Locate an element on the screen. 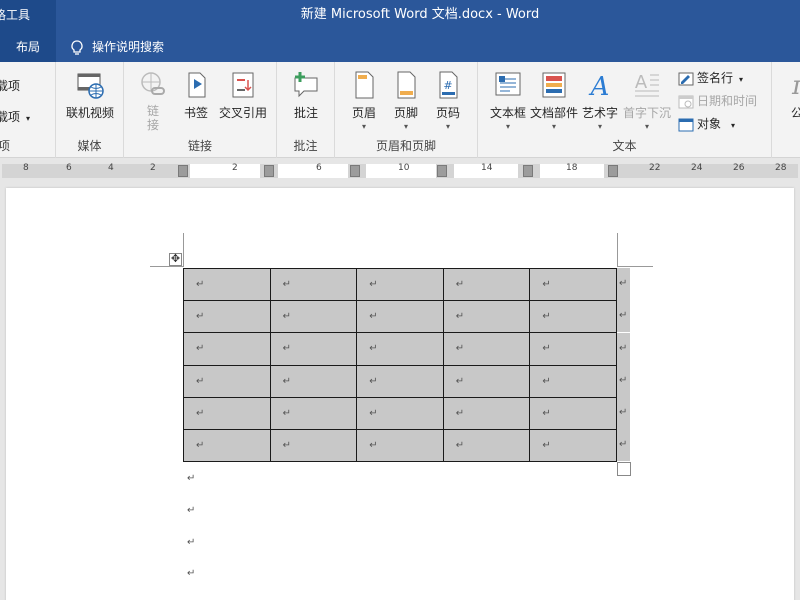 Image resolution: width=800 pixels, height=600 pixels. ruler-number: 2 is located at coordinates (153, 168).